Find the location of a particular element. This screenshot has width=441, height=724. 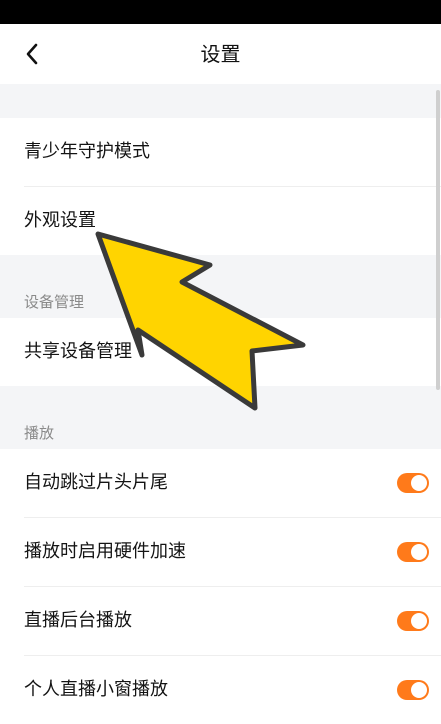

section-header-device-management: 设备管理 is located at coordinates (220, 286).